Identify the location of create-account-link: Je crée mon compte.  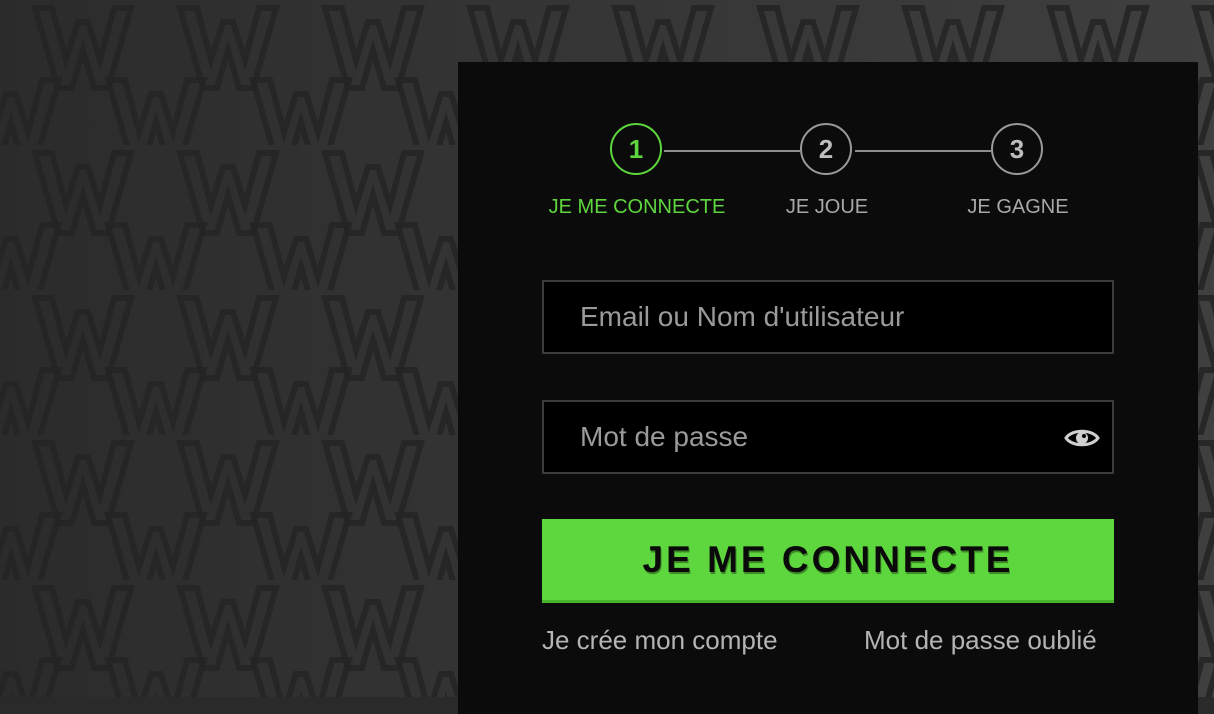
(660, 640).